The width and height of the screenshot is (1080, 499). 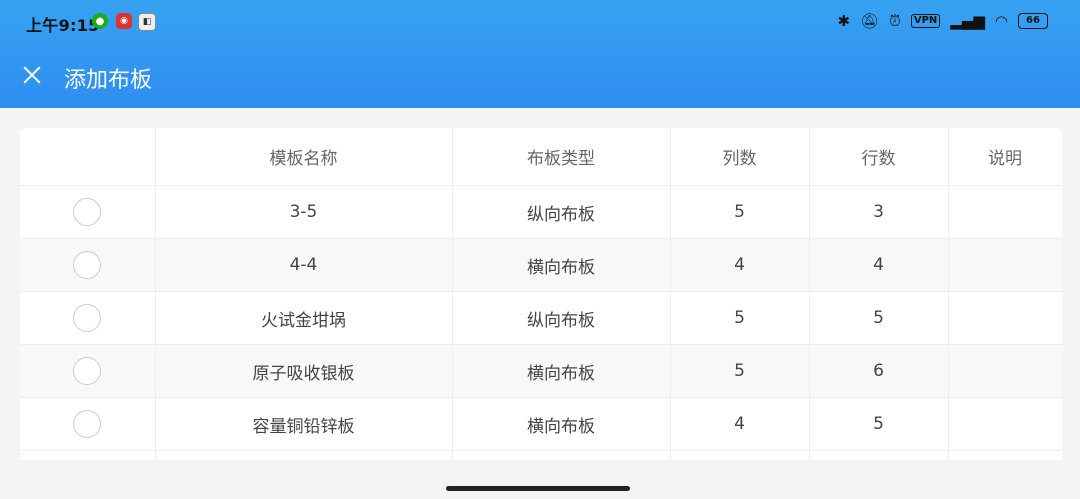 I want to click on cell-rows: 4, so click(x=879, y=265).